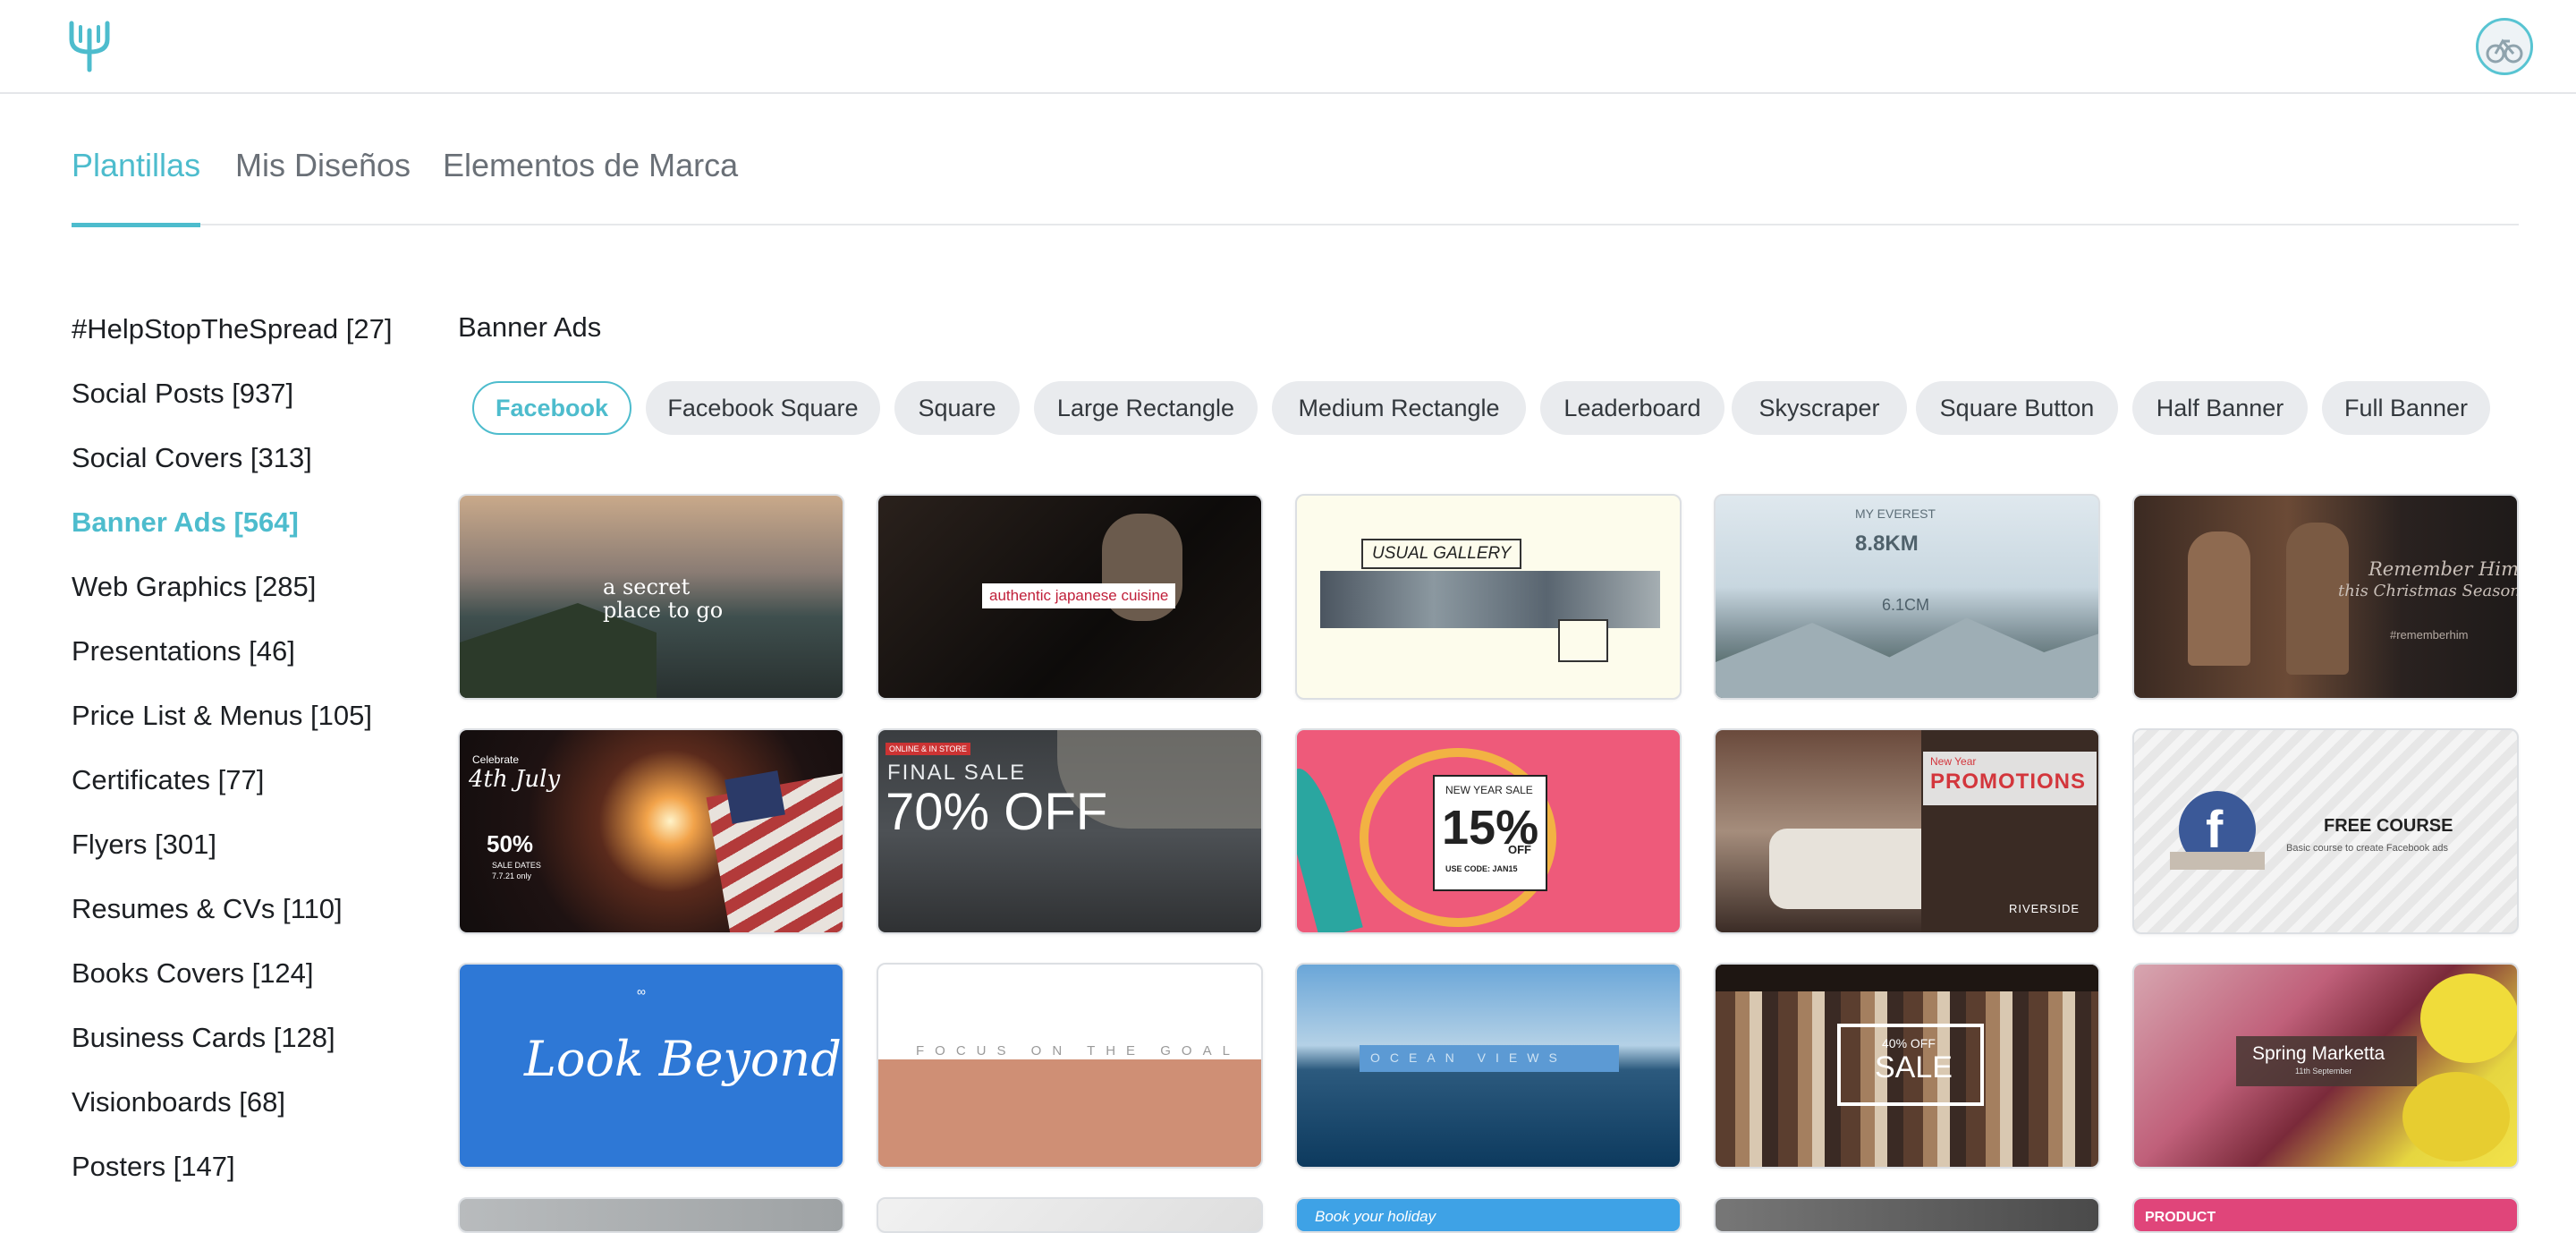 The width and height of the screenshot is (2576, 1233). Describe the element at coordinates (1070, 1066) in the screenshot. I see `template-card: FOCUS ON THE GOAL` at that location.